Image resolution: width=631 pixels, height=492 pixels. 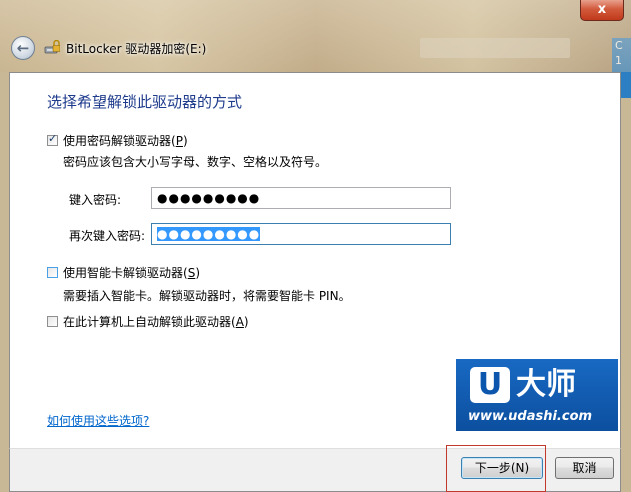 What do you see at coordinates (546, 384) in the screenshot?
I see `logo-name: 大师` at bounding box center [546, 384].